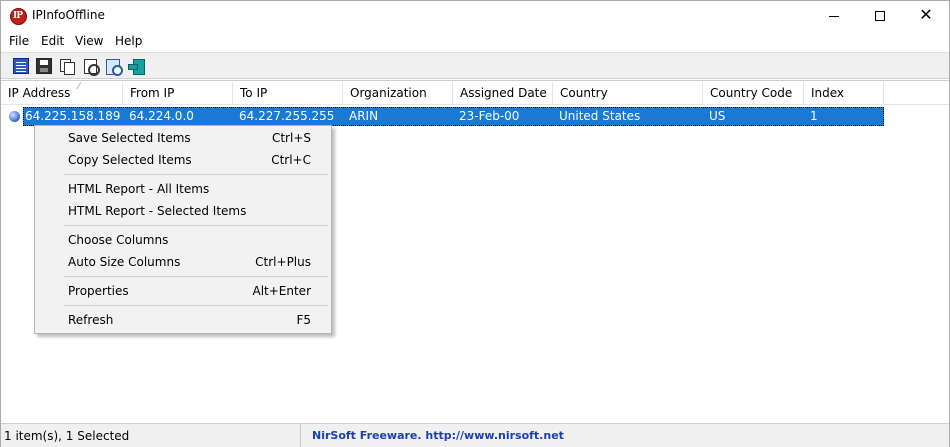  I want to click on cell-from-ip: 64.224.0.0, so click(161, 116).